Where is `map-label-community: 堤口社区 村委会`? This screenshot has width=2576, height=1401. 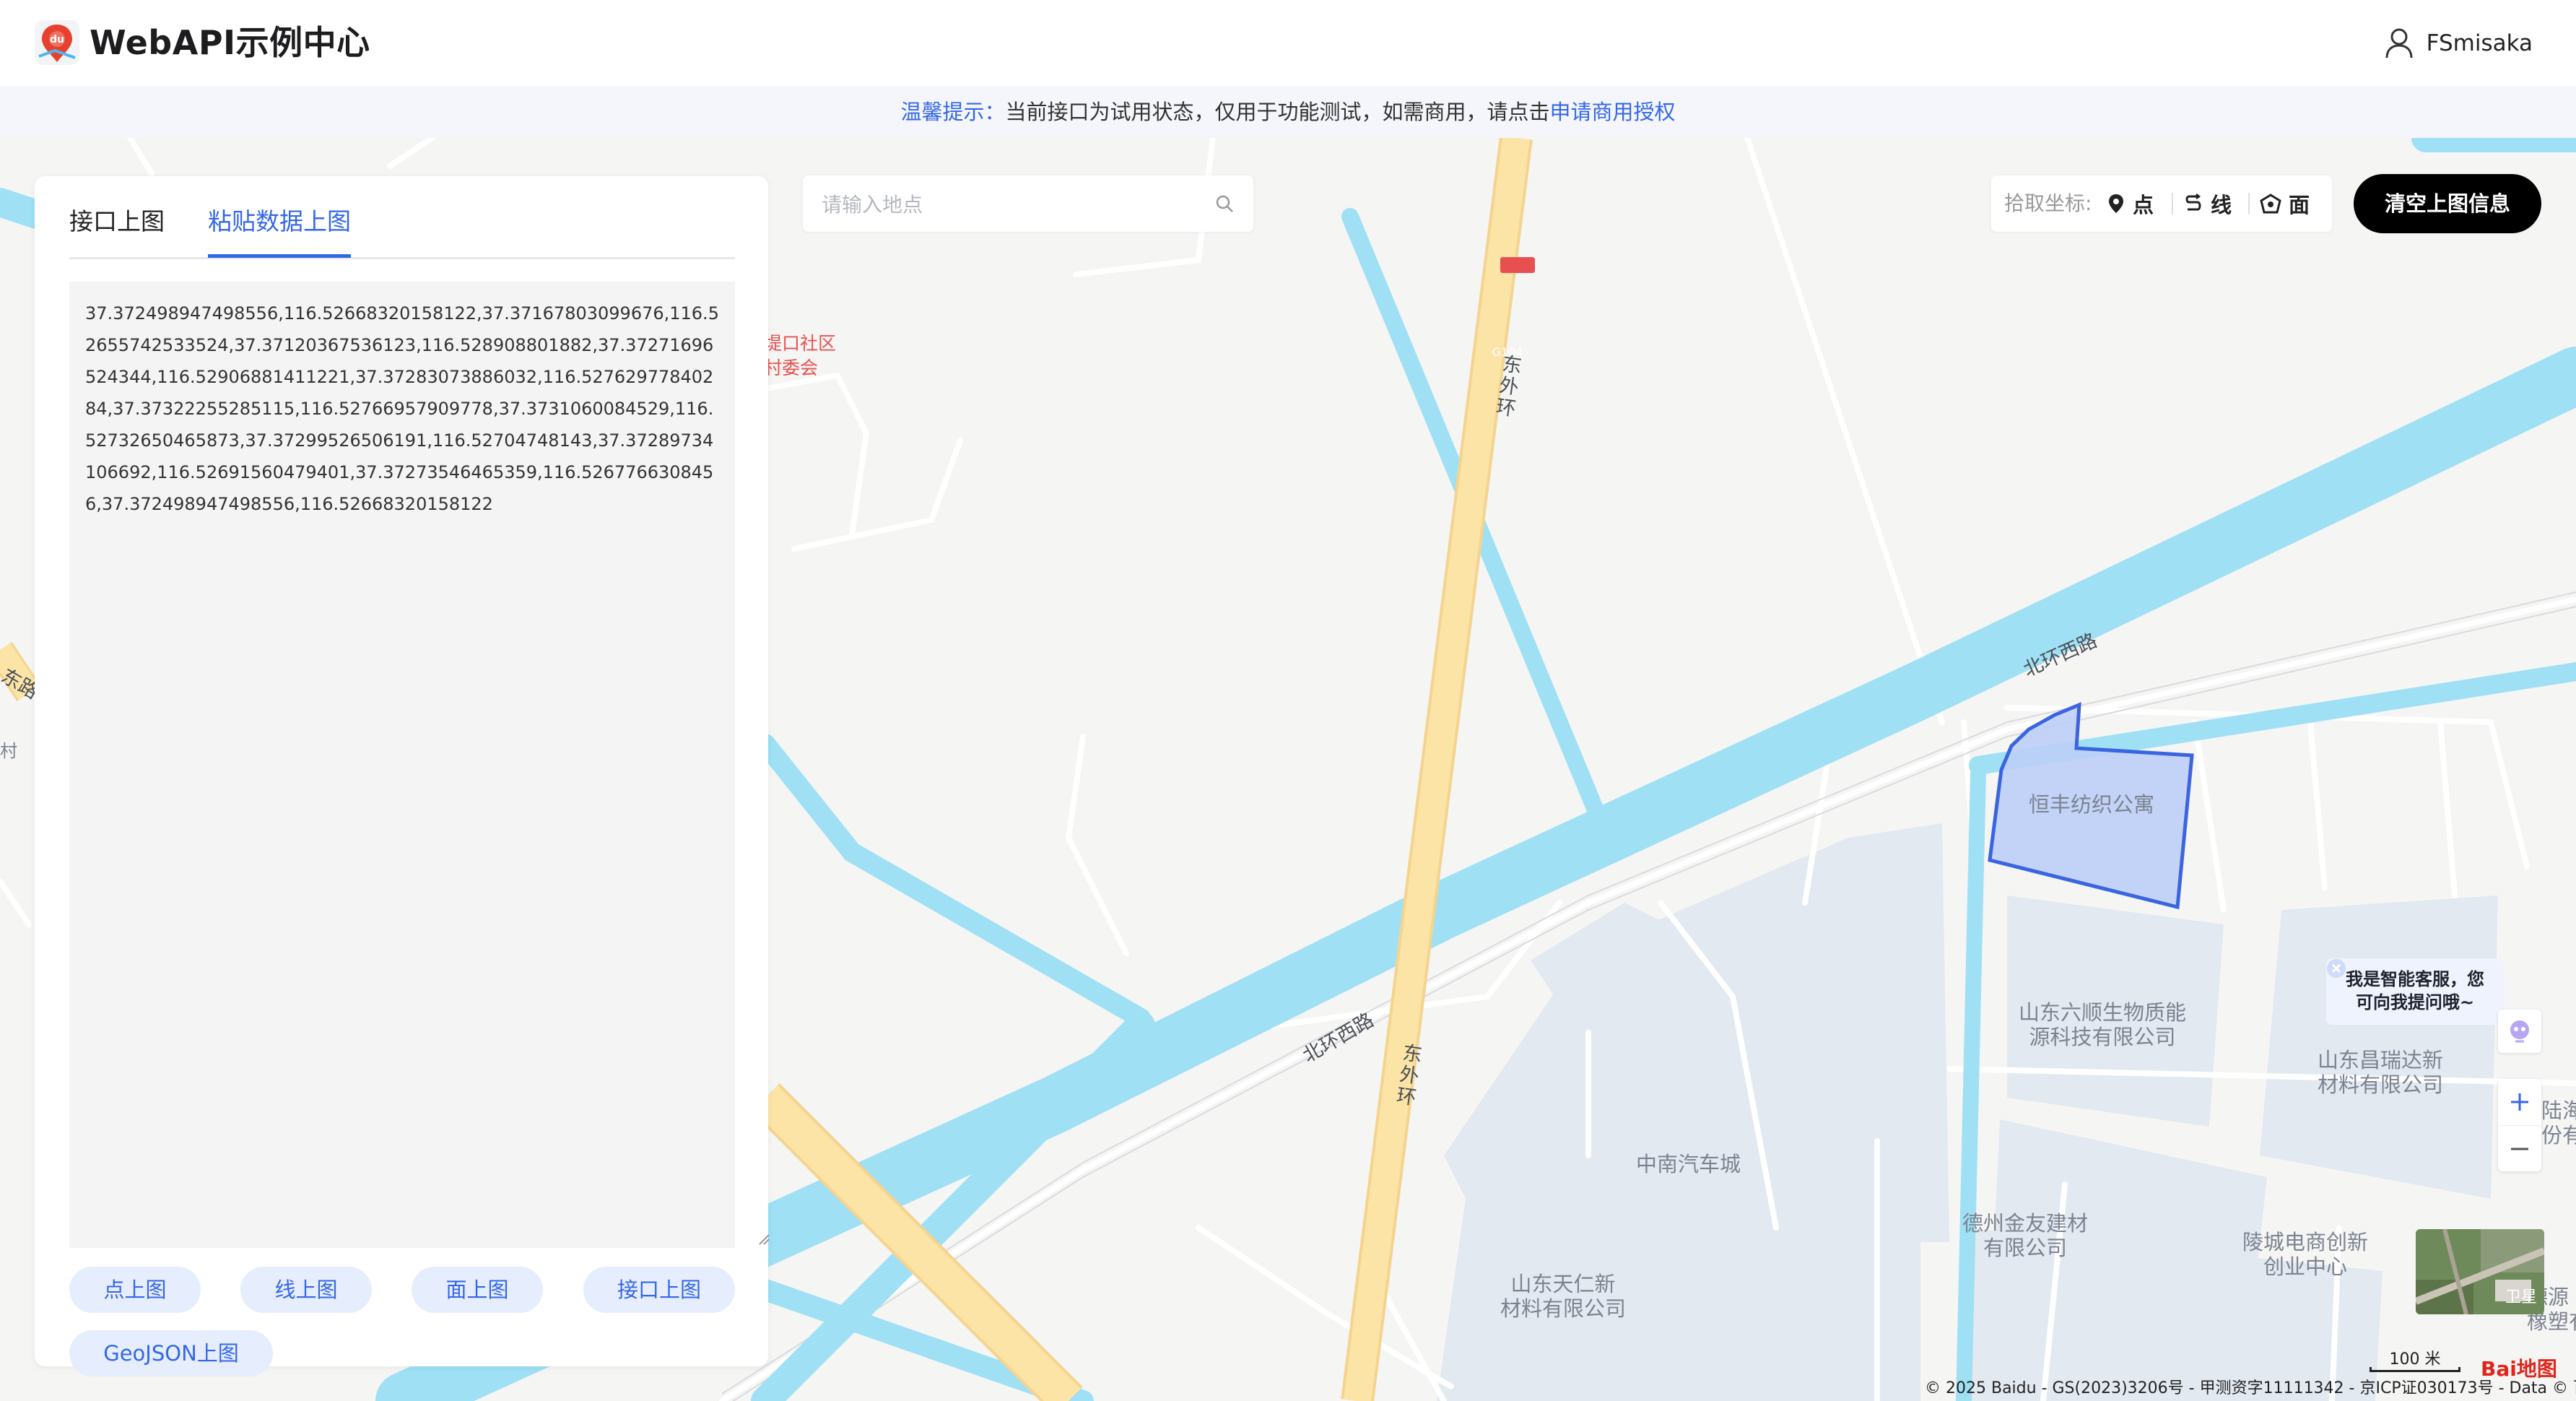
map-label-community: 堤口社区 村委会 is located at coordinates (800, 355).